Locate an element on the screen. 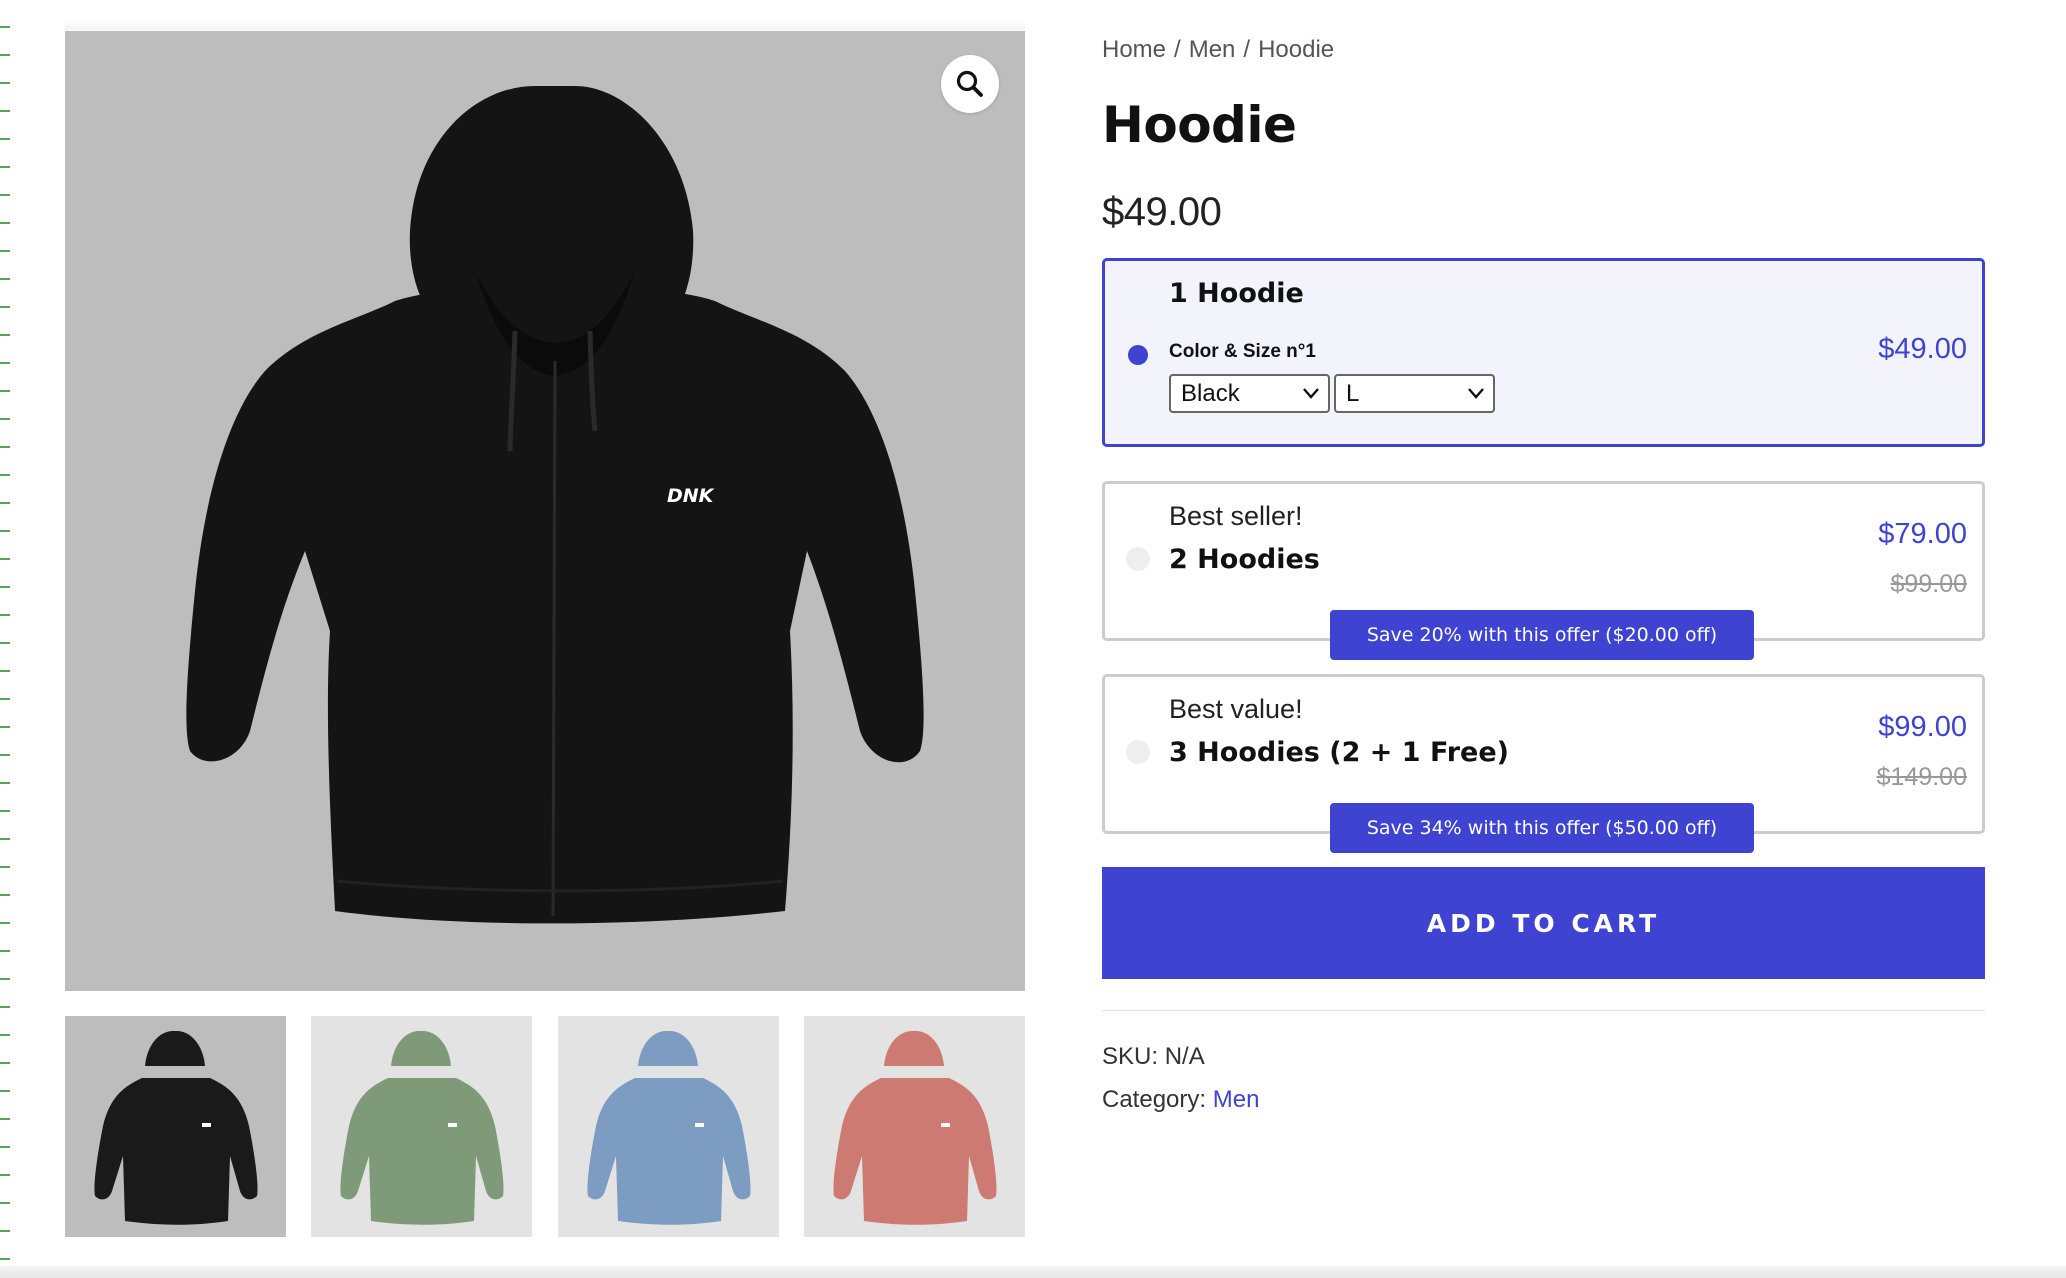  thumbnail-black is located at coordinates (175, 1126).